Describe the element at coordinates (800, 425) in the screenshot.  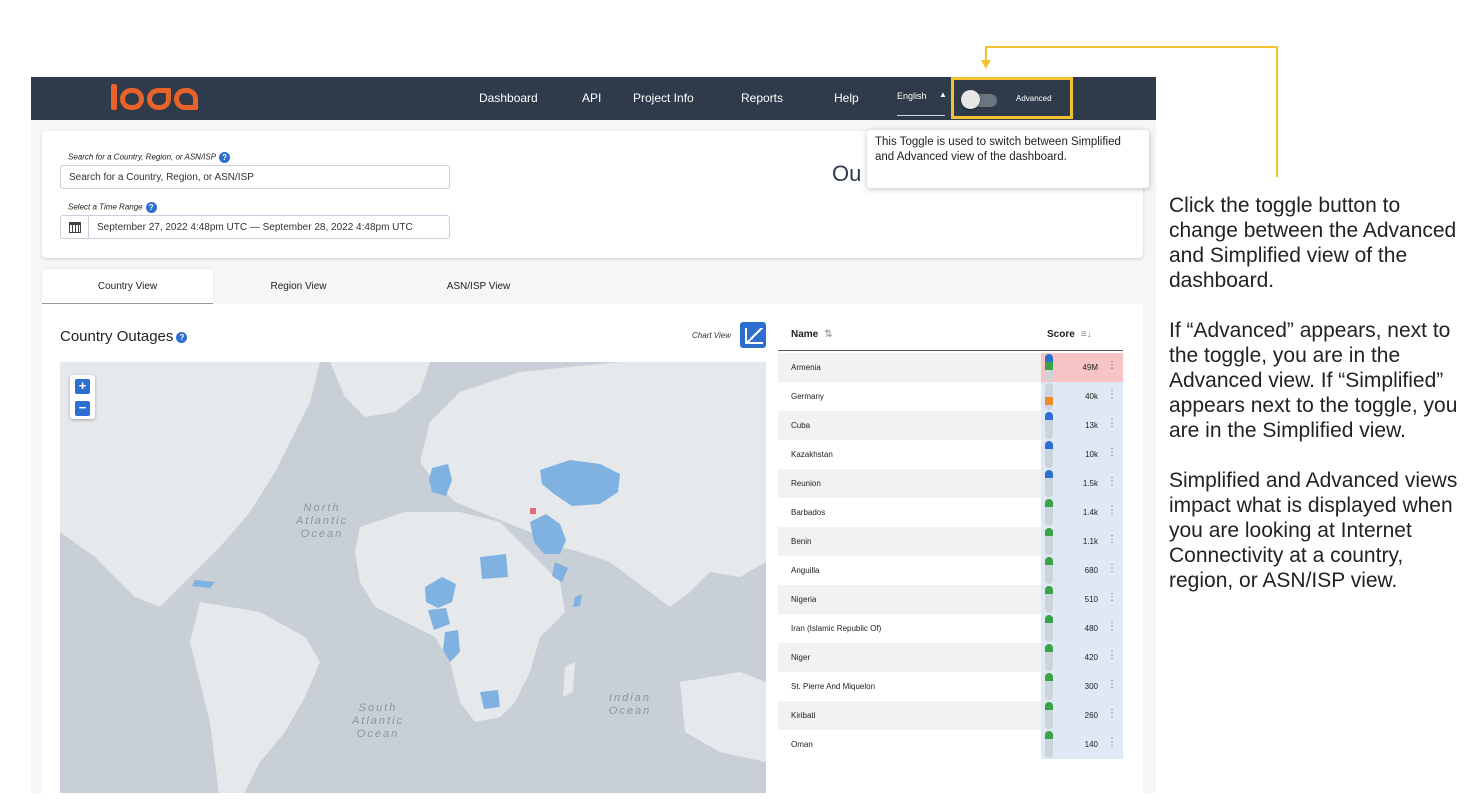
I see `country-name: Cuba` at that location.